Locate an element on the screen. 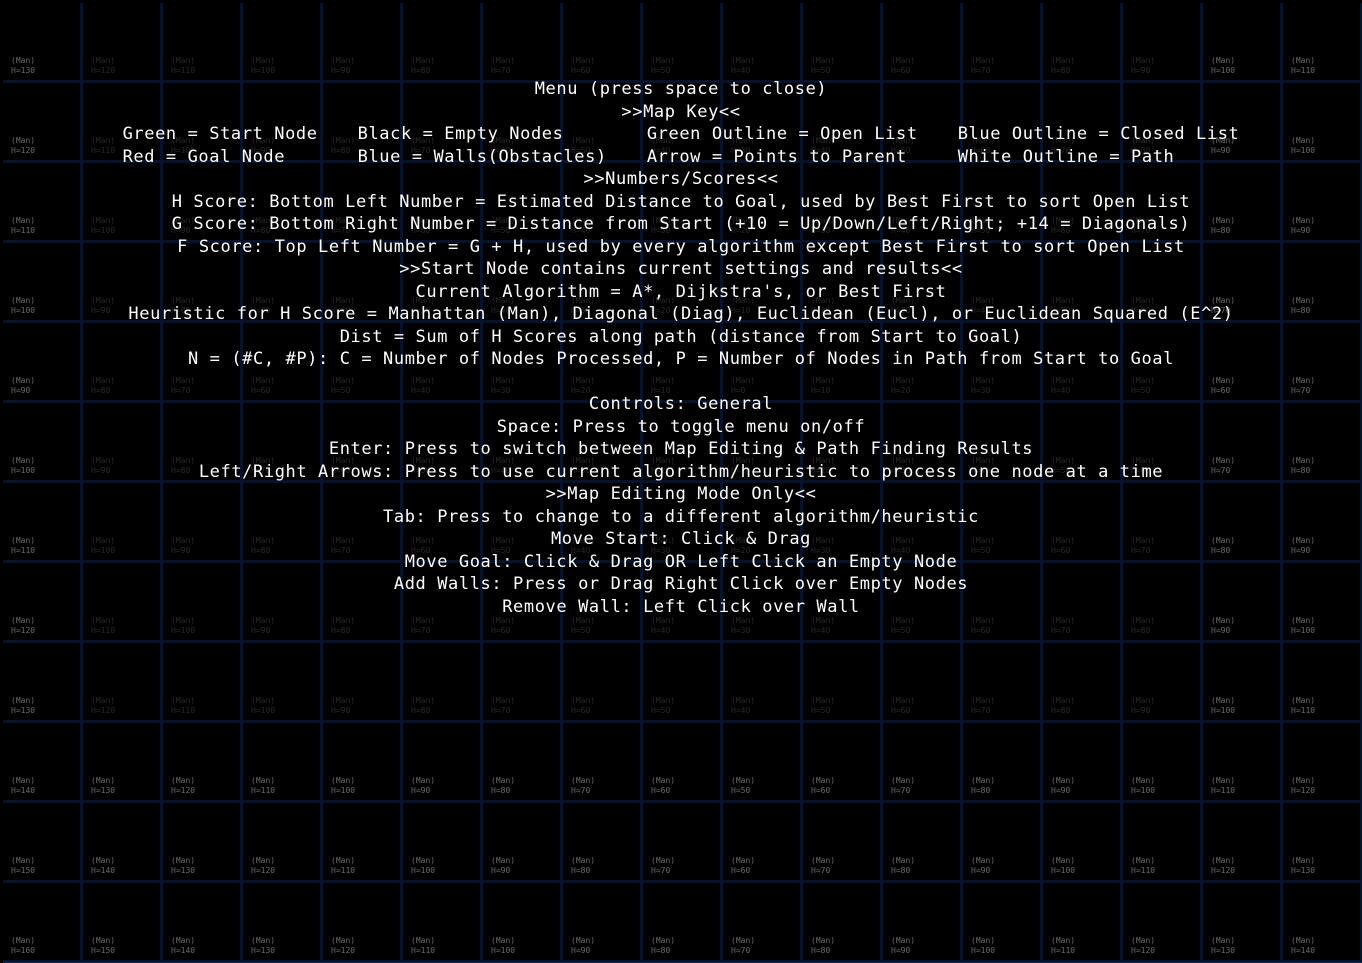  legend-path: White Outline = Path is located at coordinates (1066, 156).